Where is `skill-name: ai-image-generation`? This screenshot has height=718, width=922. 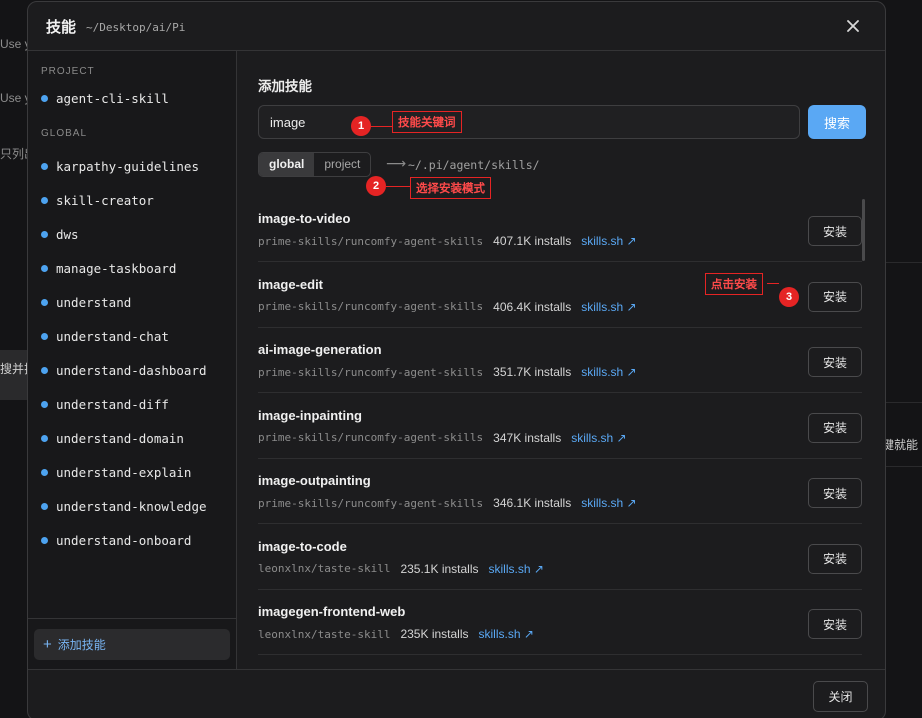 skill-name: ai-image-generation is located at coordinates (320, 349).